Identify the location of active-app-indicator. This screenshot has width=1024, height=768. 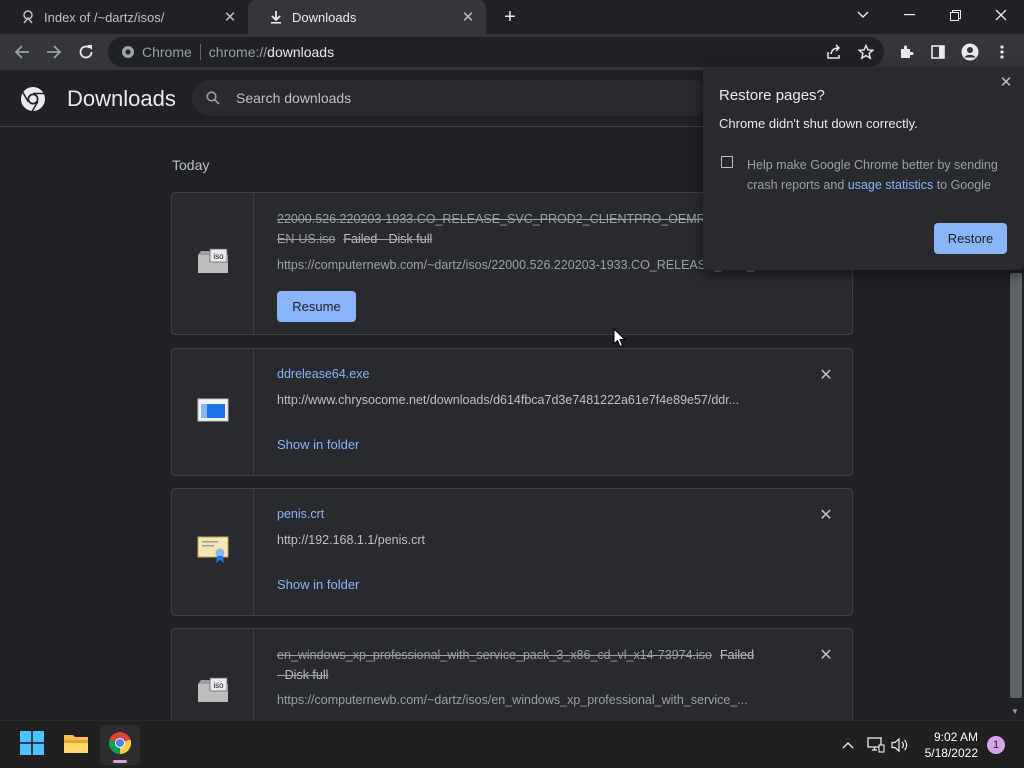
(120, 761).